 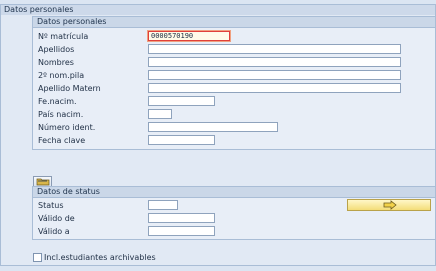 What do you see at coordinates (62, 140) in the screenshot?
I see `label-fecha-clave: Fecha clave` at bounding box center [62, 140].